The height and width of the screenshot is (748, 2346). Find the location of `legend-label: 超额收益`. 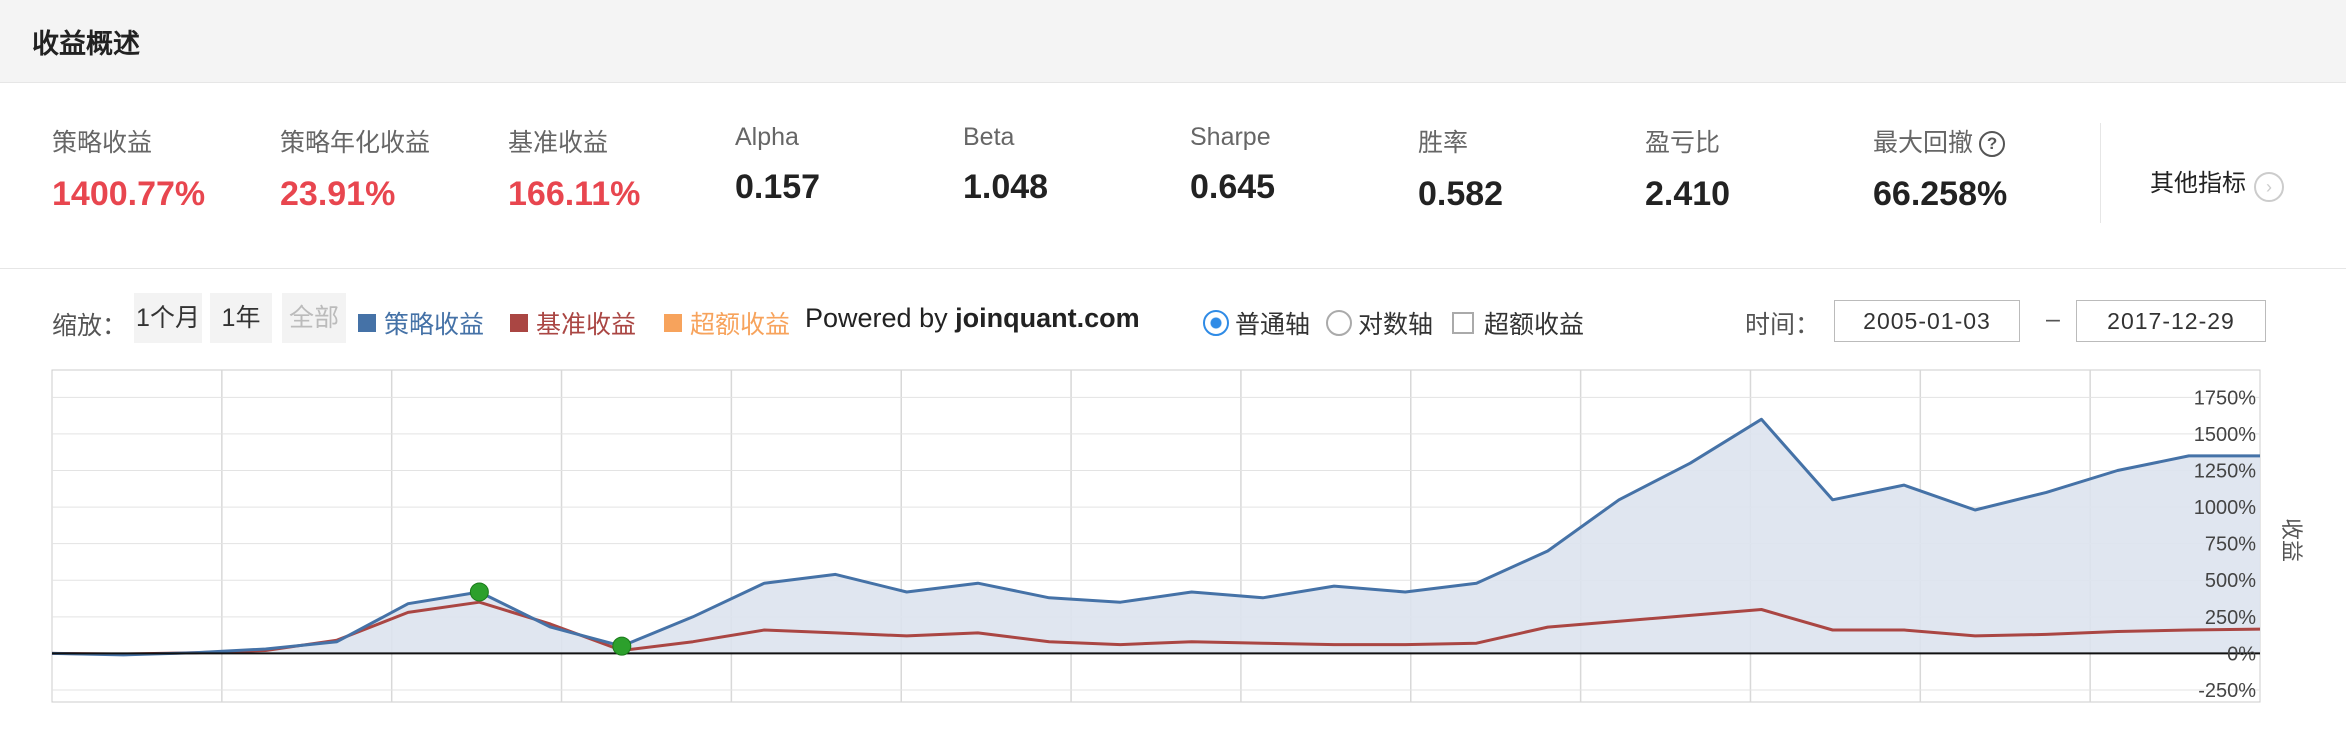

legend-label: 超额收益 is located at coordinates (740, 325).